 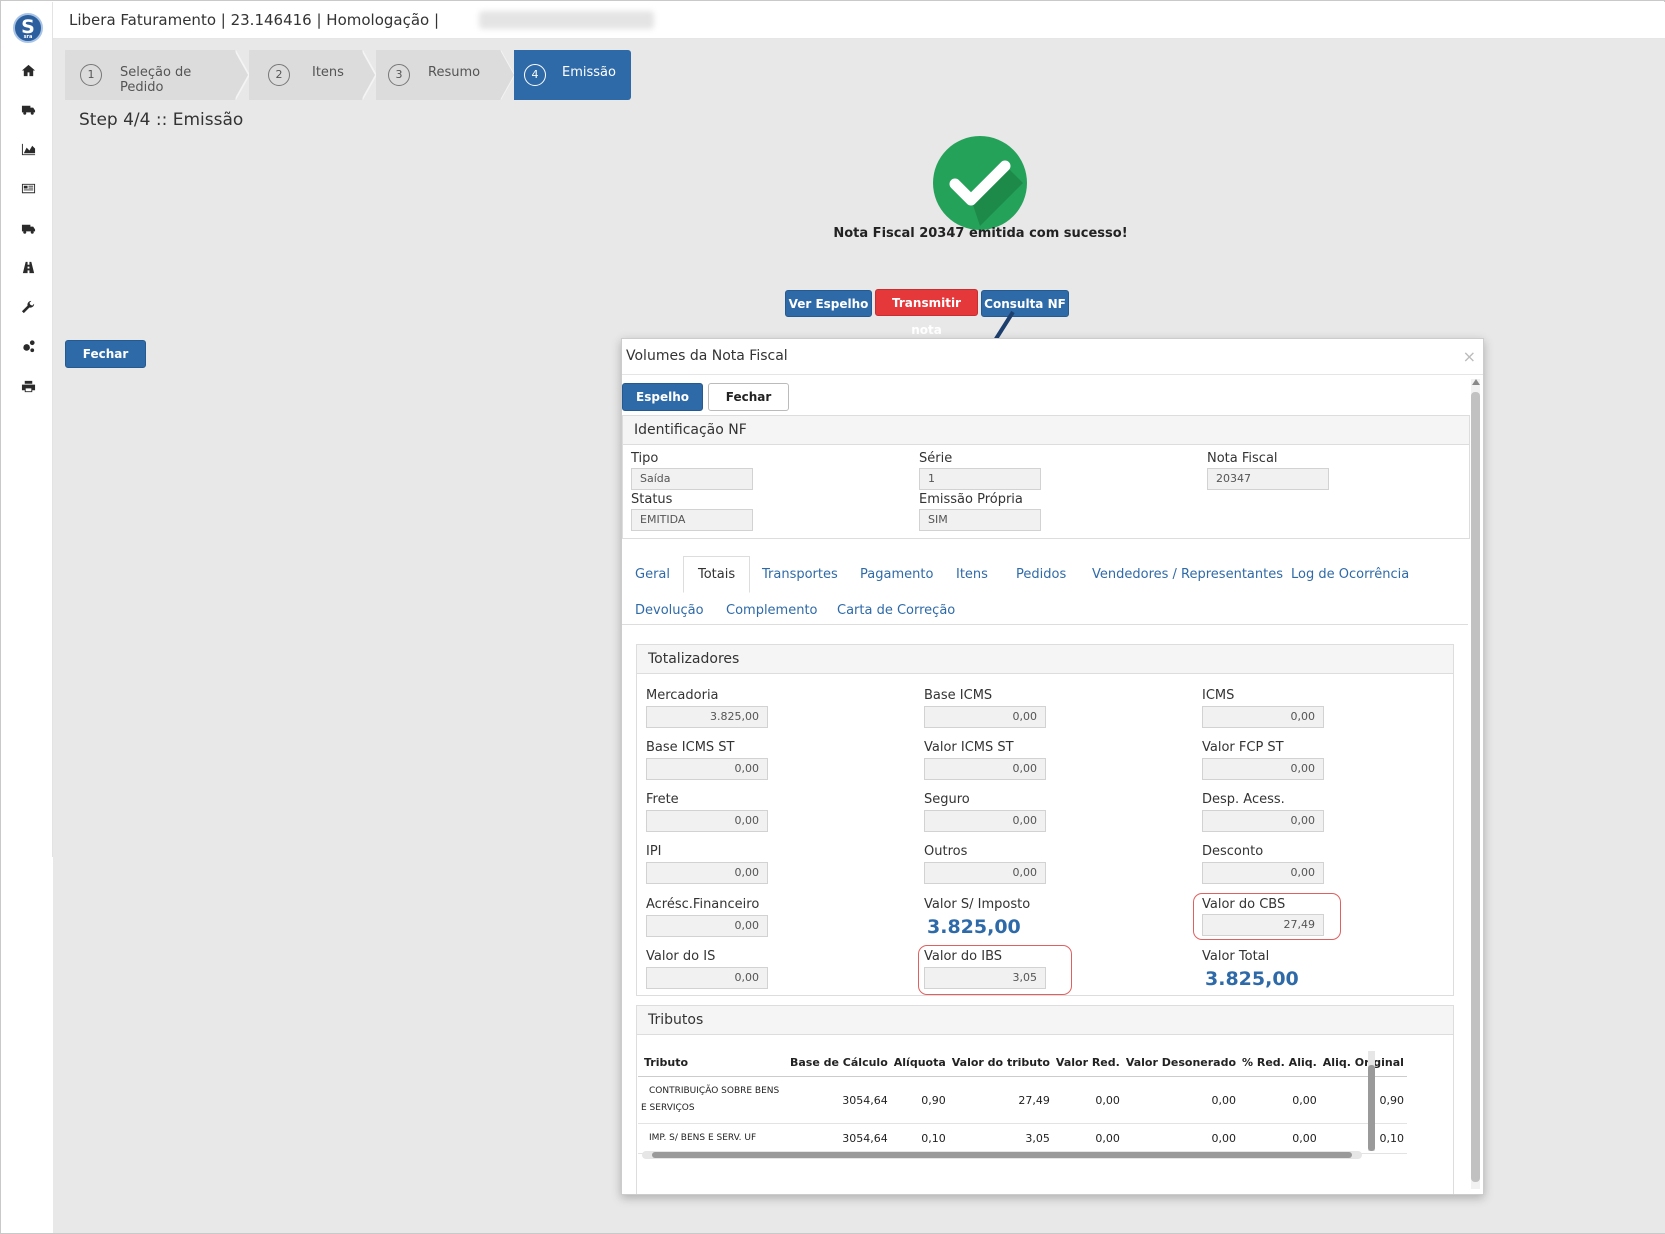 I want to click on valor-red-cell: 0,00, so click(x=1087, y=1138).